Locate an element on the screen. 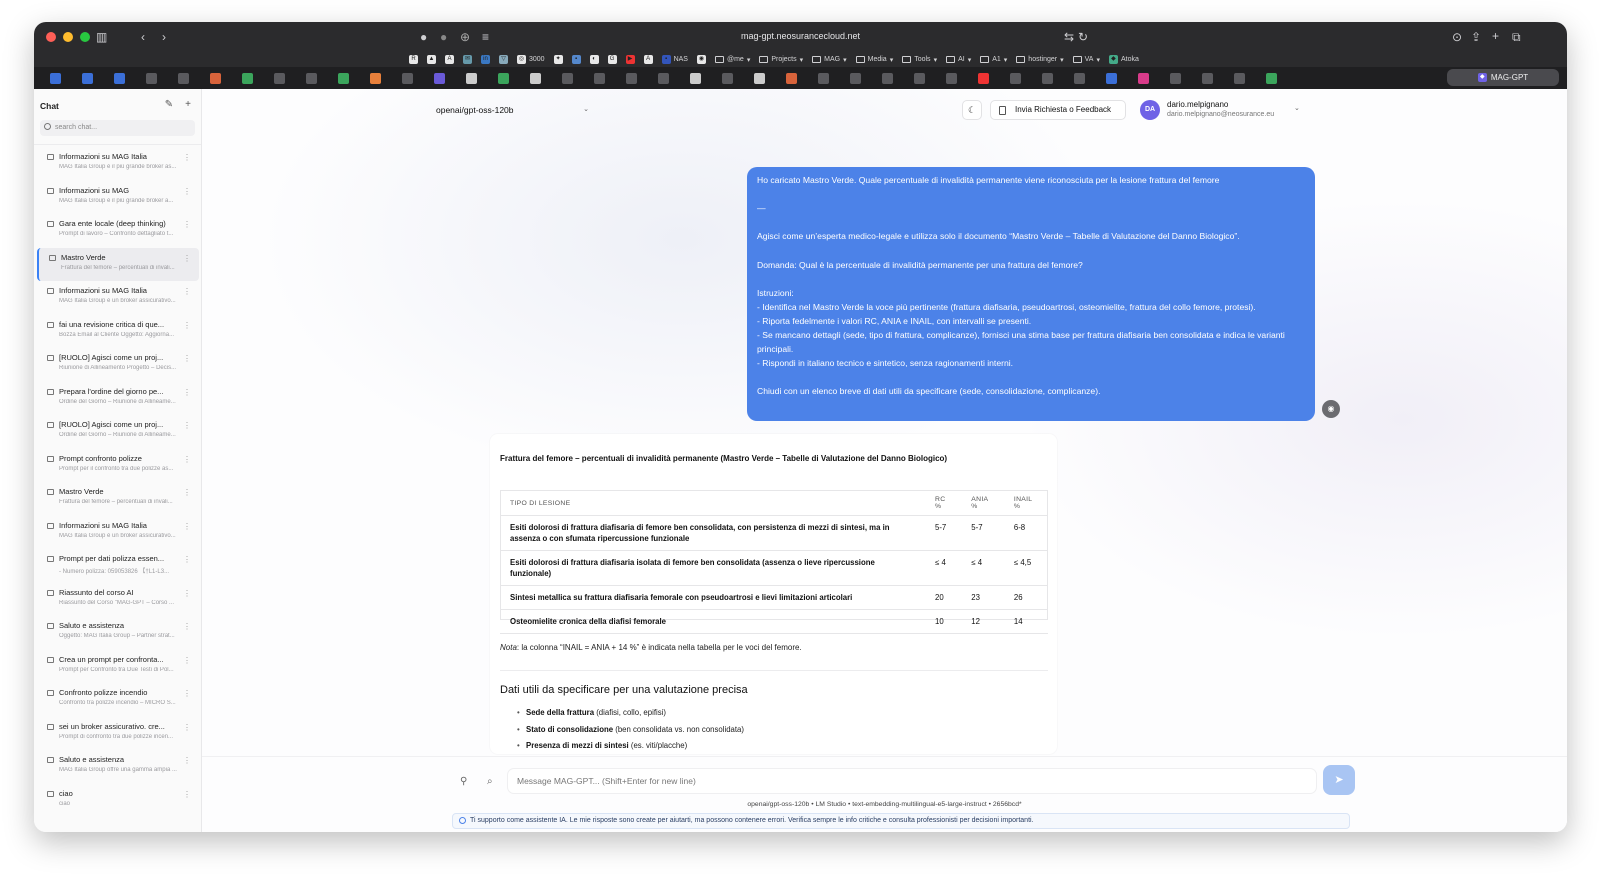  user-name: dario.melpignano is located at coordinates (1197, 104).